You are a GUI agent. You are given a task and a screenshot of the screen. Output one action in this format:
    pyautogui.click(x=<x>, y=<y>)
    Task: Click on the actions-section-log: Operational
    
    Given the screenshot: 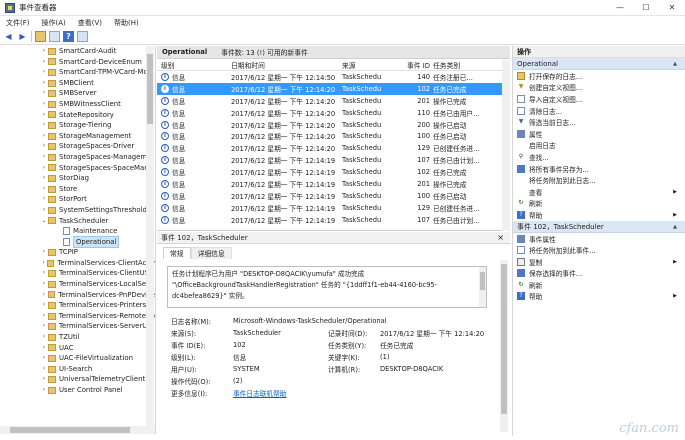 What is the action you would take?
    pyautogui.click(x=599, y=64)
    